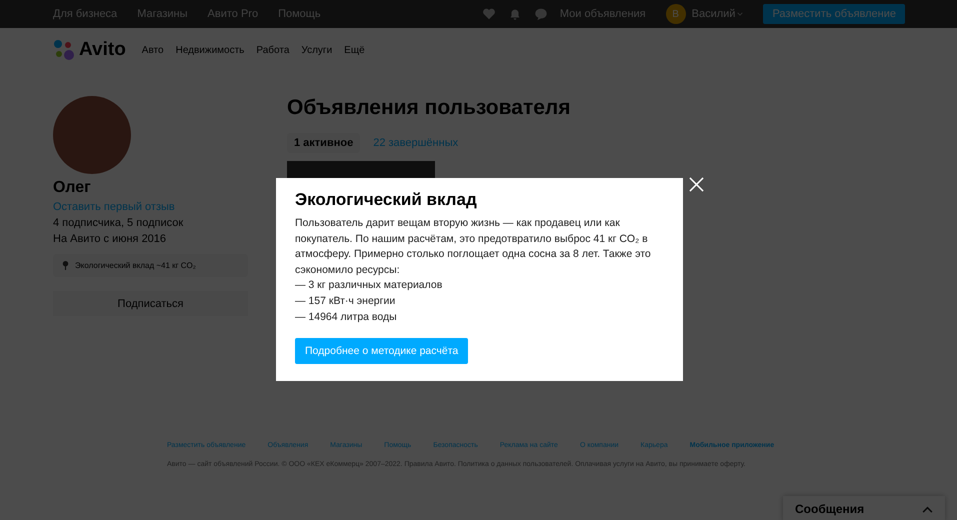 The image size is (957, 520). I want to click on nav-link: Услуги, so click(316, 50).